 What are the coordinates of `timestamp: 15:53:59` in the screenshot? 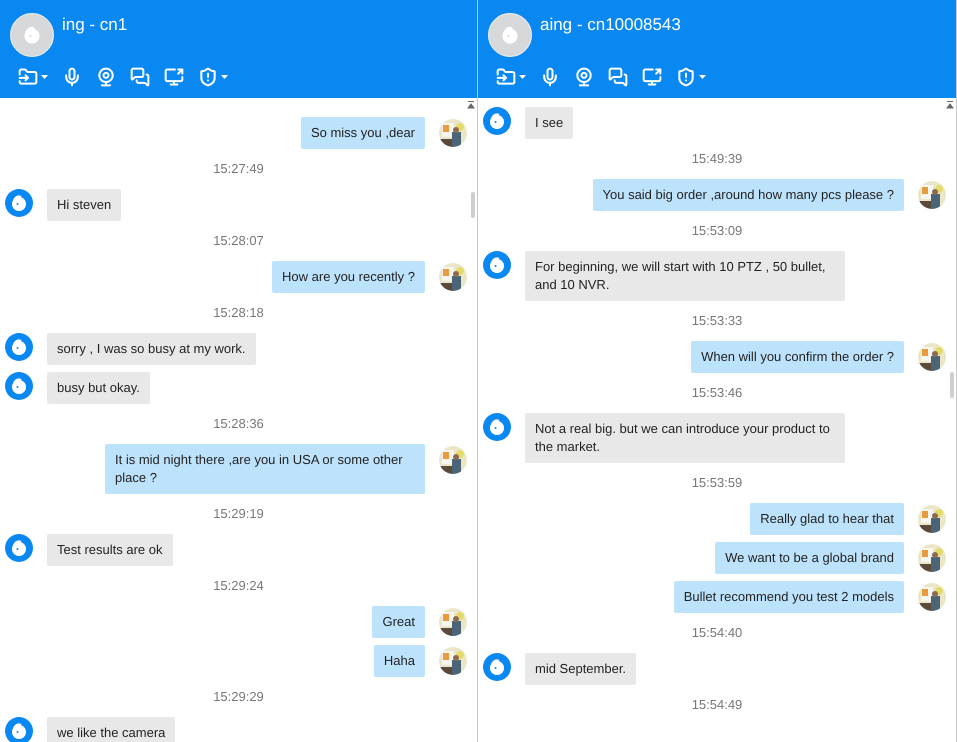 It's located at (717, 482).